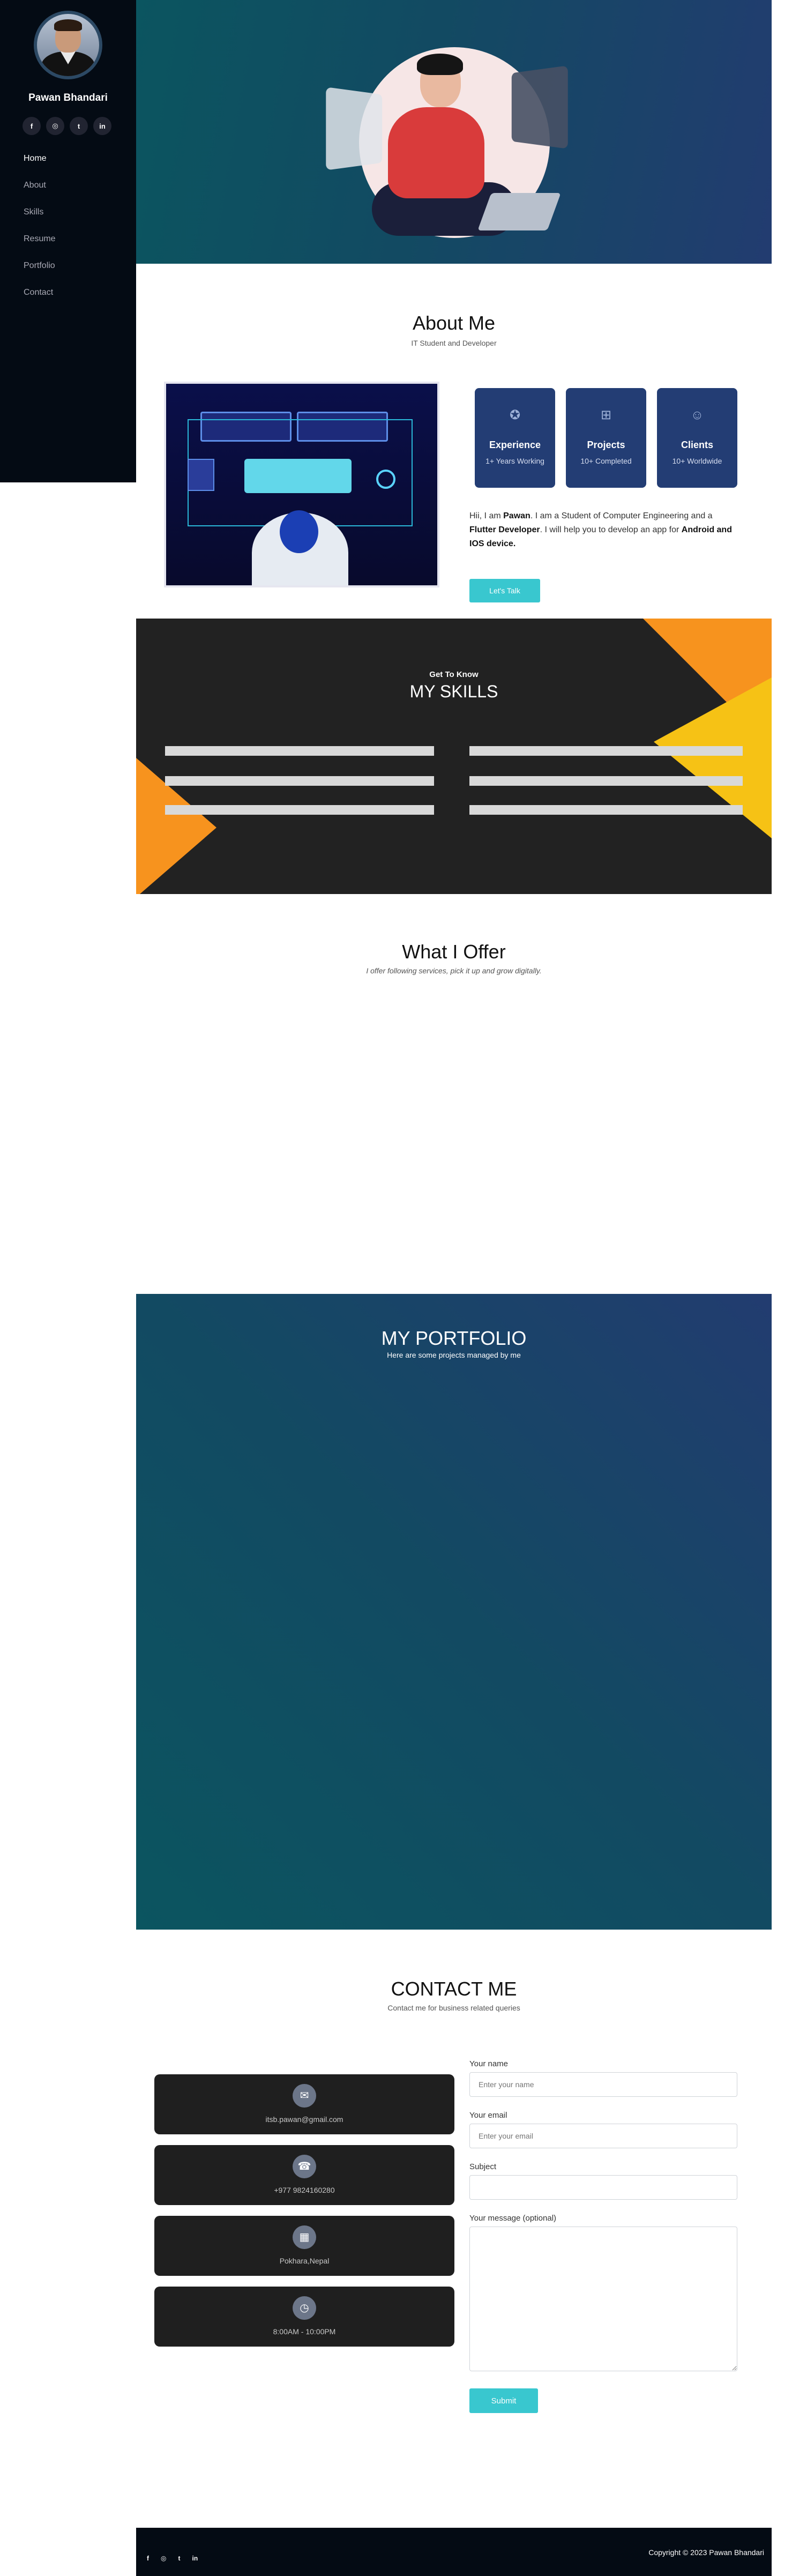 The width and height of the screenshot is (792, 2576). I want to click on about-title: About Me, so click(454, 323).